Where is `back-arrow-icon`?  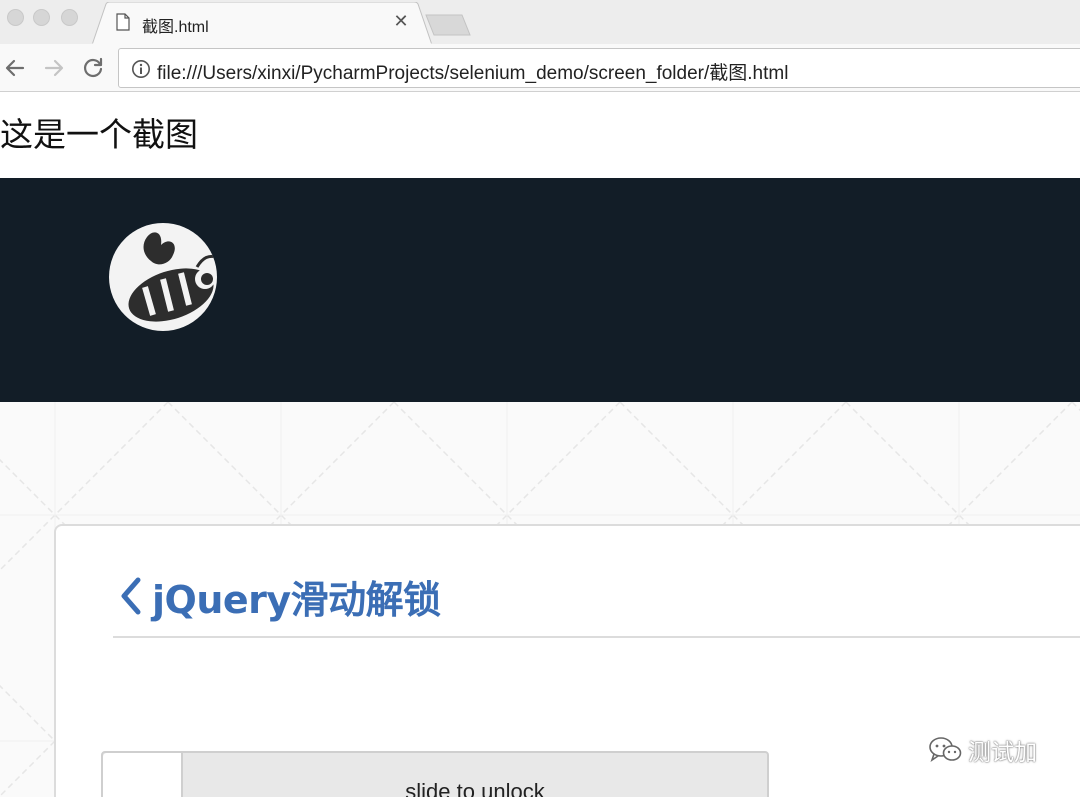
back-arrow-icon is located at coordinates (15, 68).